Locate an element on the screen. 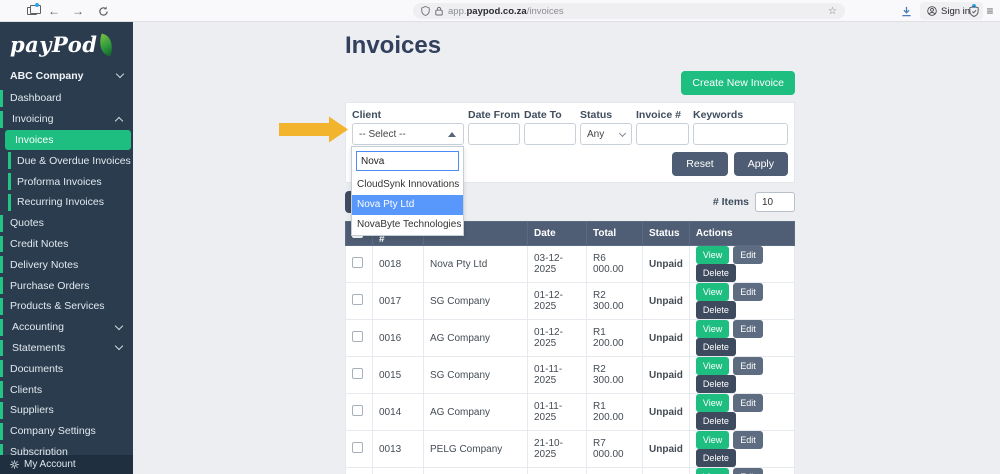 This screenshot has width=1000, height=474. client-dropdown-search-input is located at coordinates (407, 161).